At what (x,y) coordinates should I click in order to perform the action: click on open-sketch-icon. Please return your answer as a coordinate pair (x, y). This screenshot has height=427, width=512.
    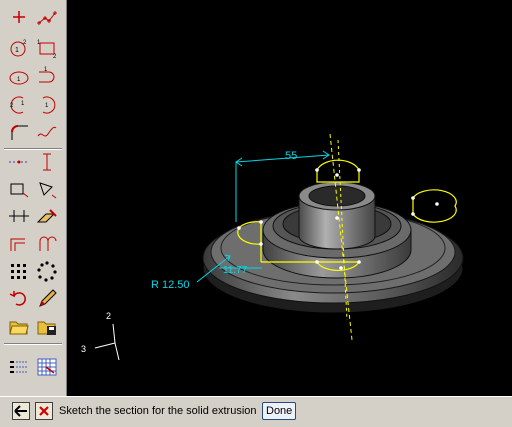
    Looking at the image, I should click on (19, 328).